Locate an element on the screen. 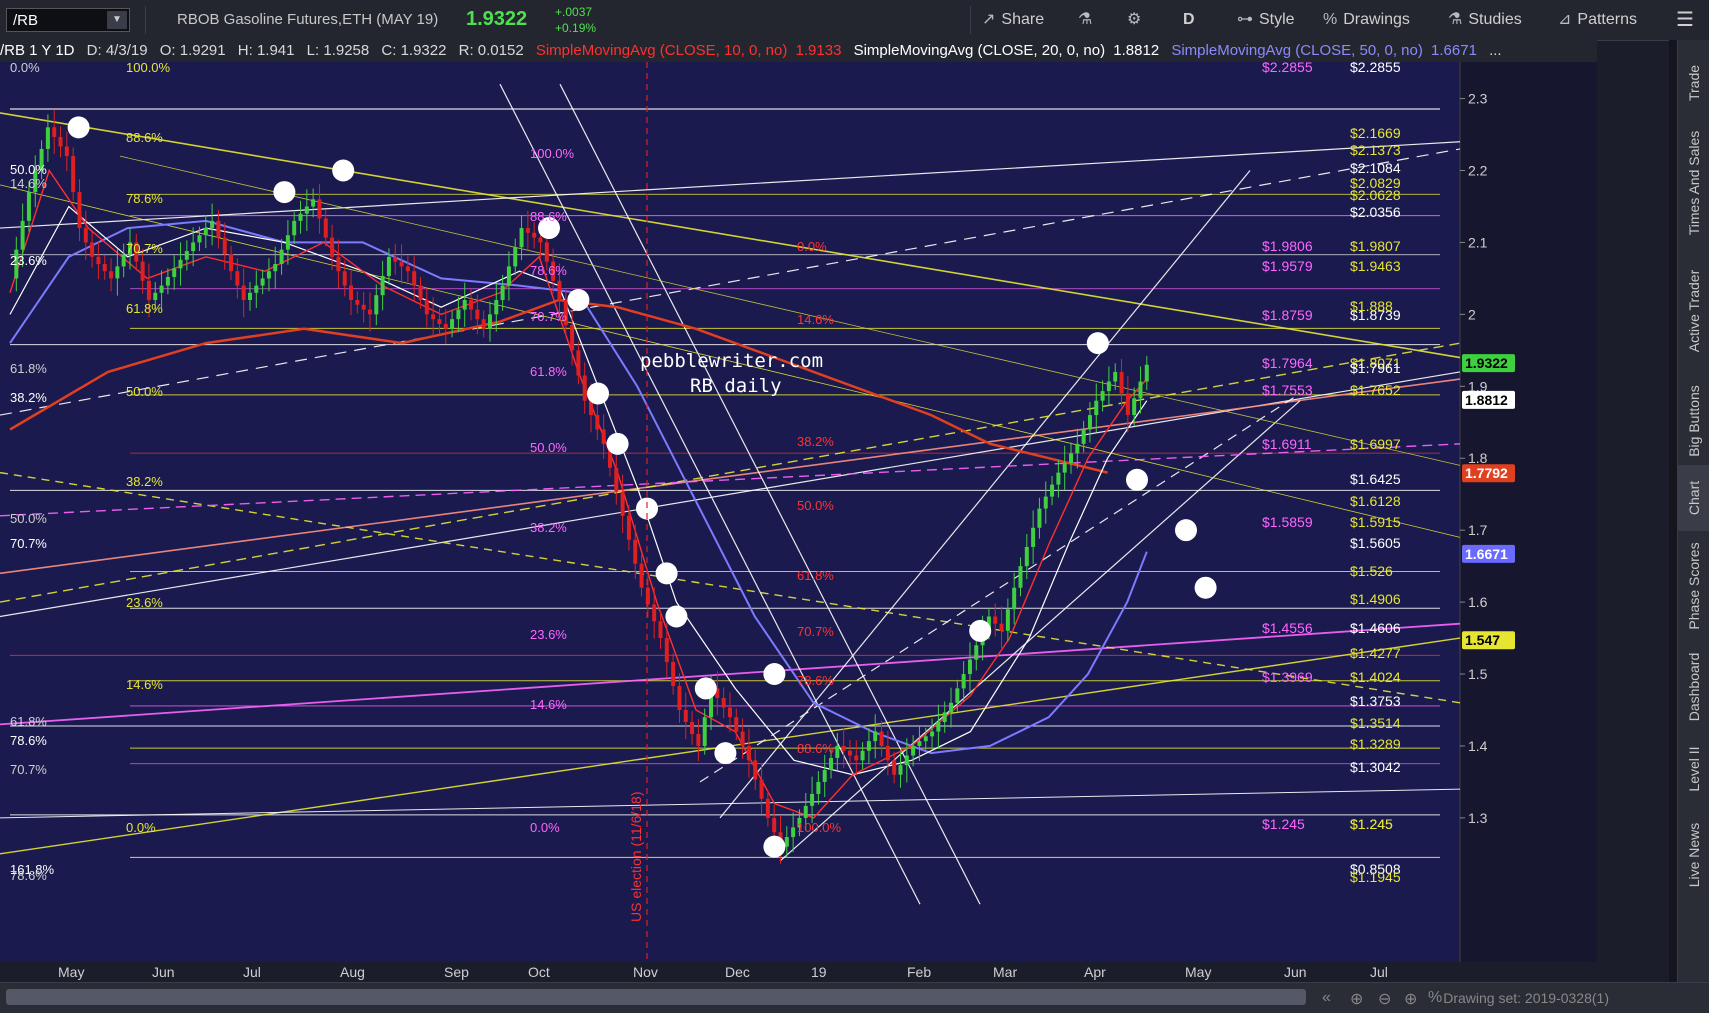 This screenshot has width=1709, height=1013. sidebar-tab-live-news: Live News is located at coordinates (1693, 855).